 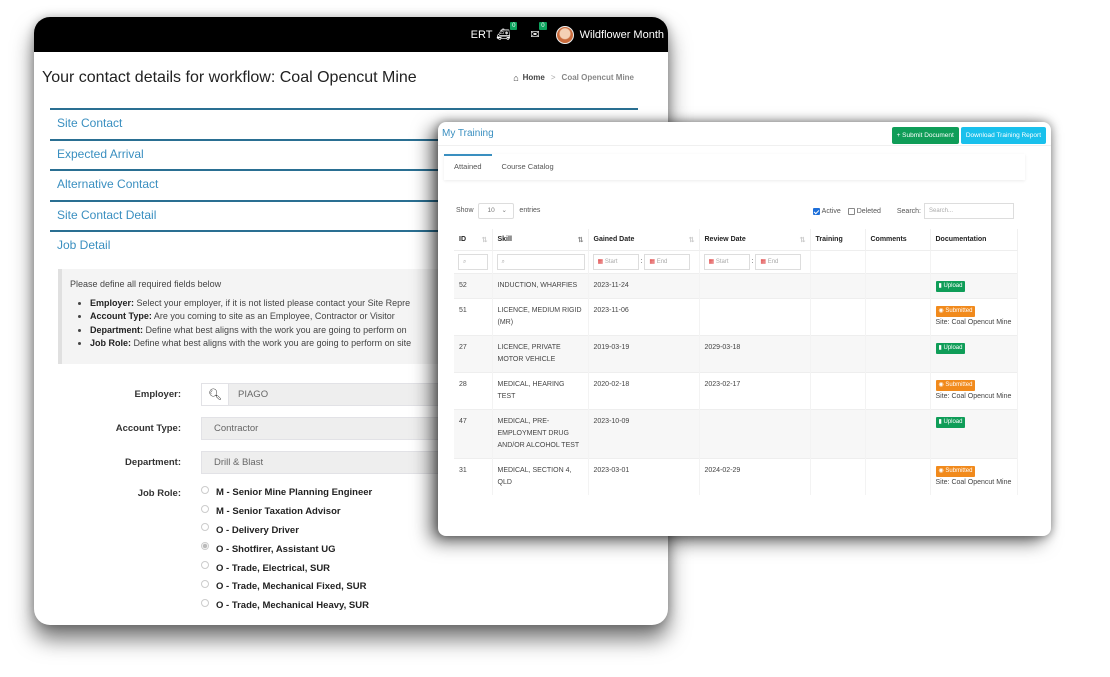 What do you see at coordinates (468, 133) in the screenshot?
I see `training-title: My Training` at bounding box center [468, 133].